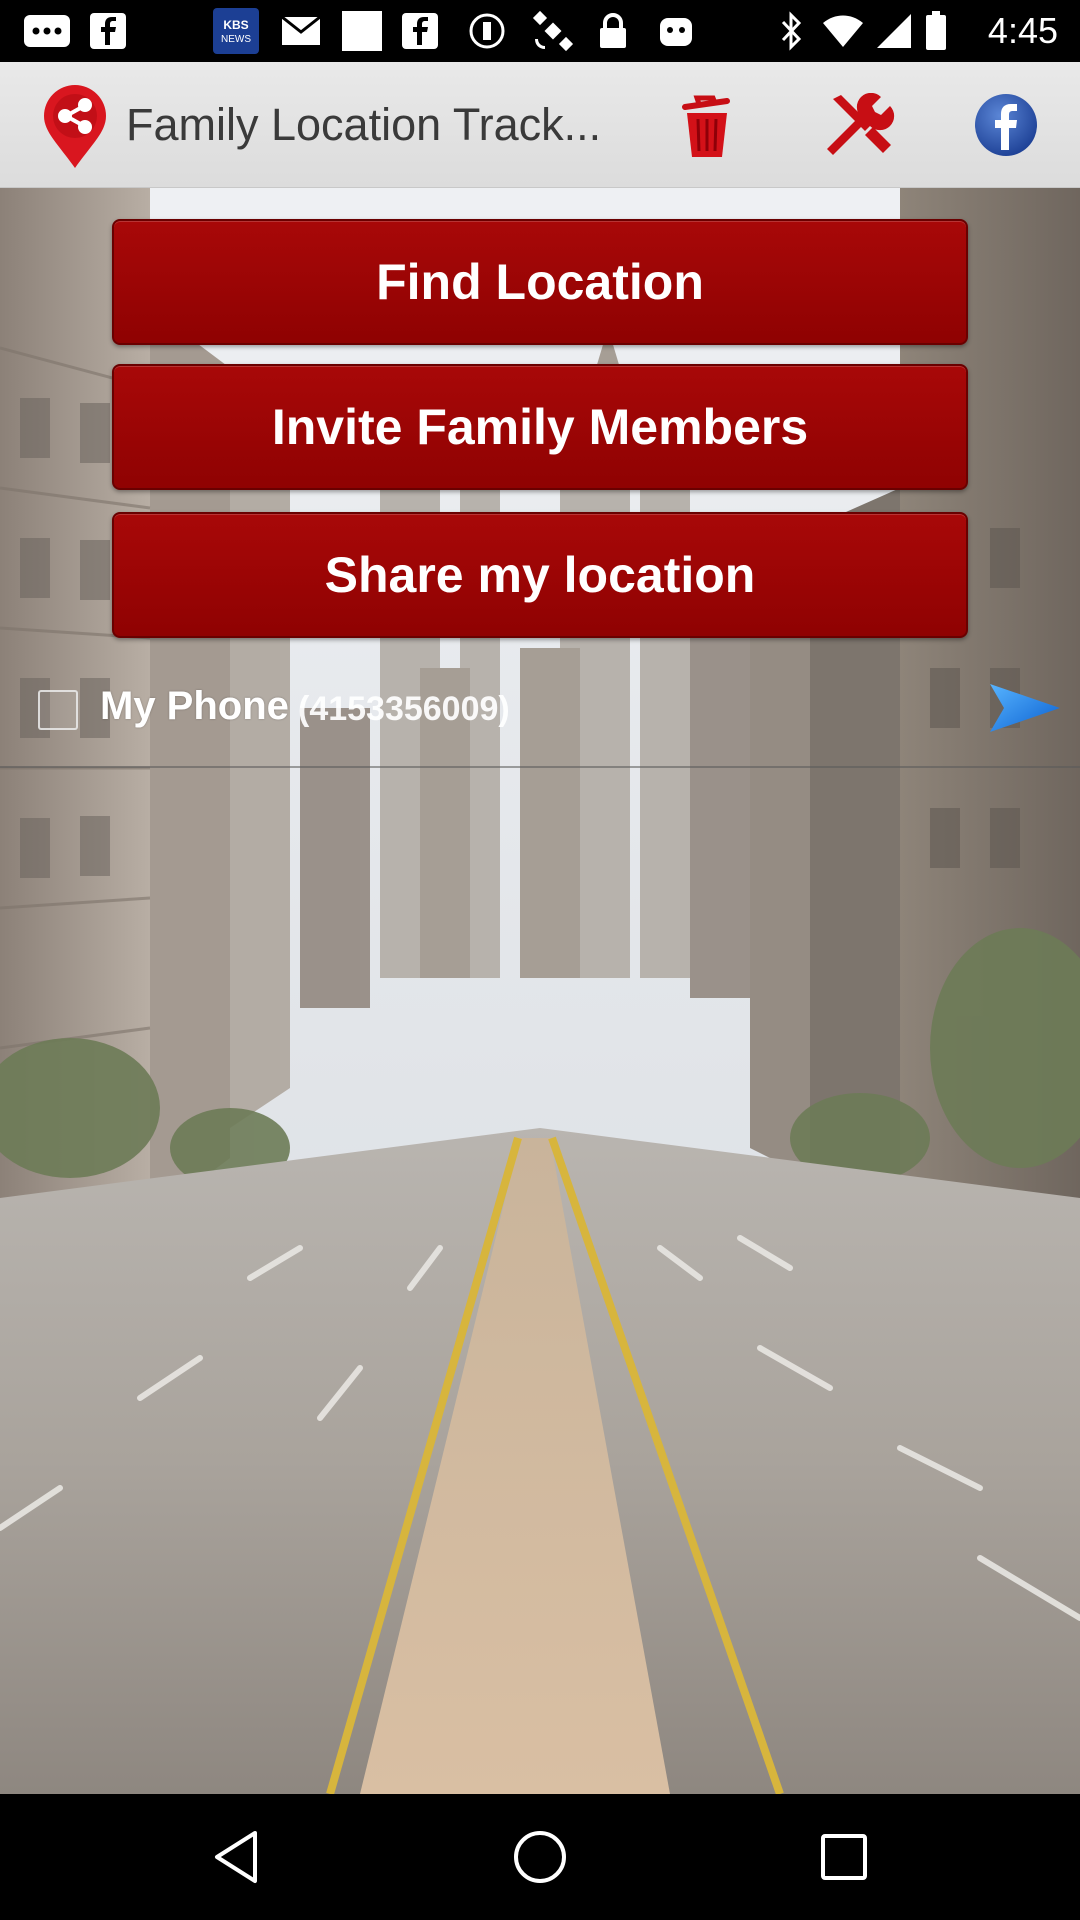 The width and height of the screenshot is (1080, 1920). I want to click on row-divider, so click(540, 767).